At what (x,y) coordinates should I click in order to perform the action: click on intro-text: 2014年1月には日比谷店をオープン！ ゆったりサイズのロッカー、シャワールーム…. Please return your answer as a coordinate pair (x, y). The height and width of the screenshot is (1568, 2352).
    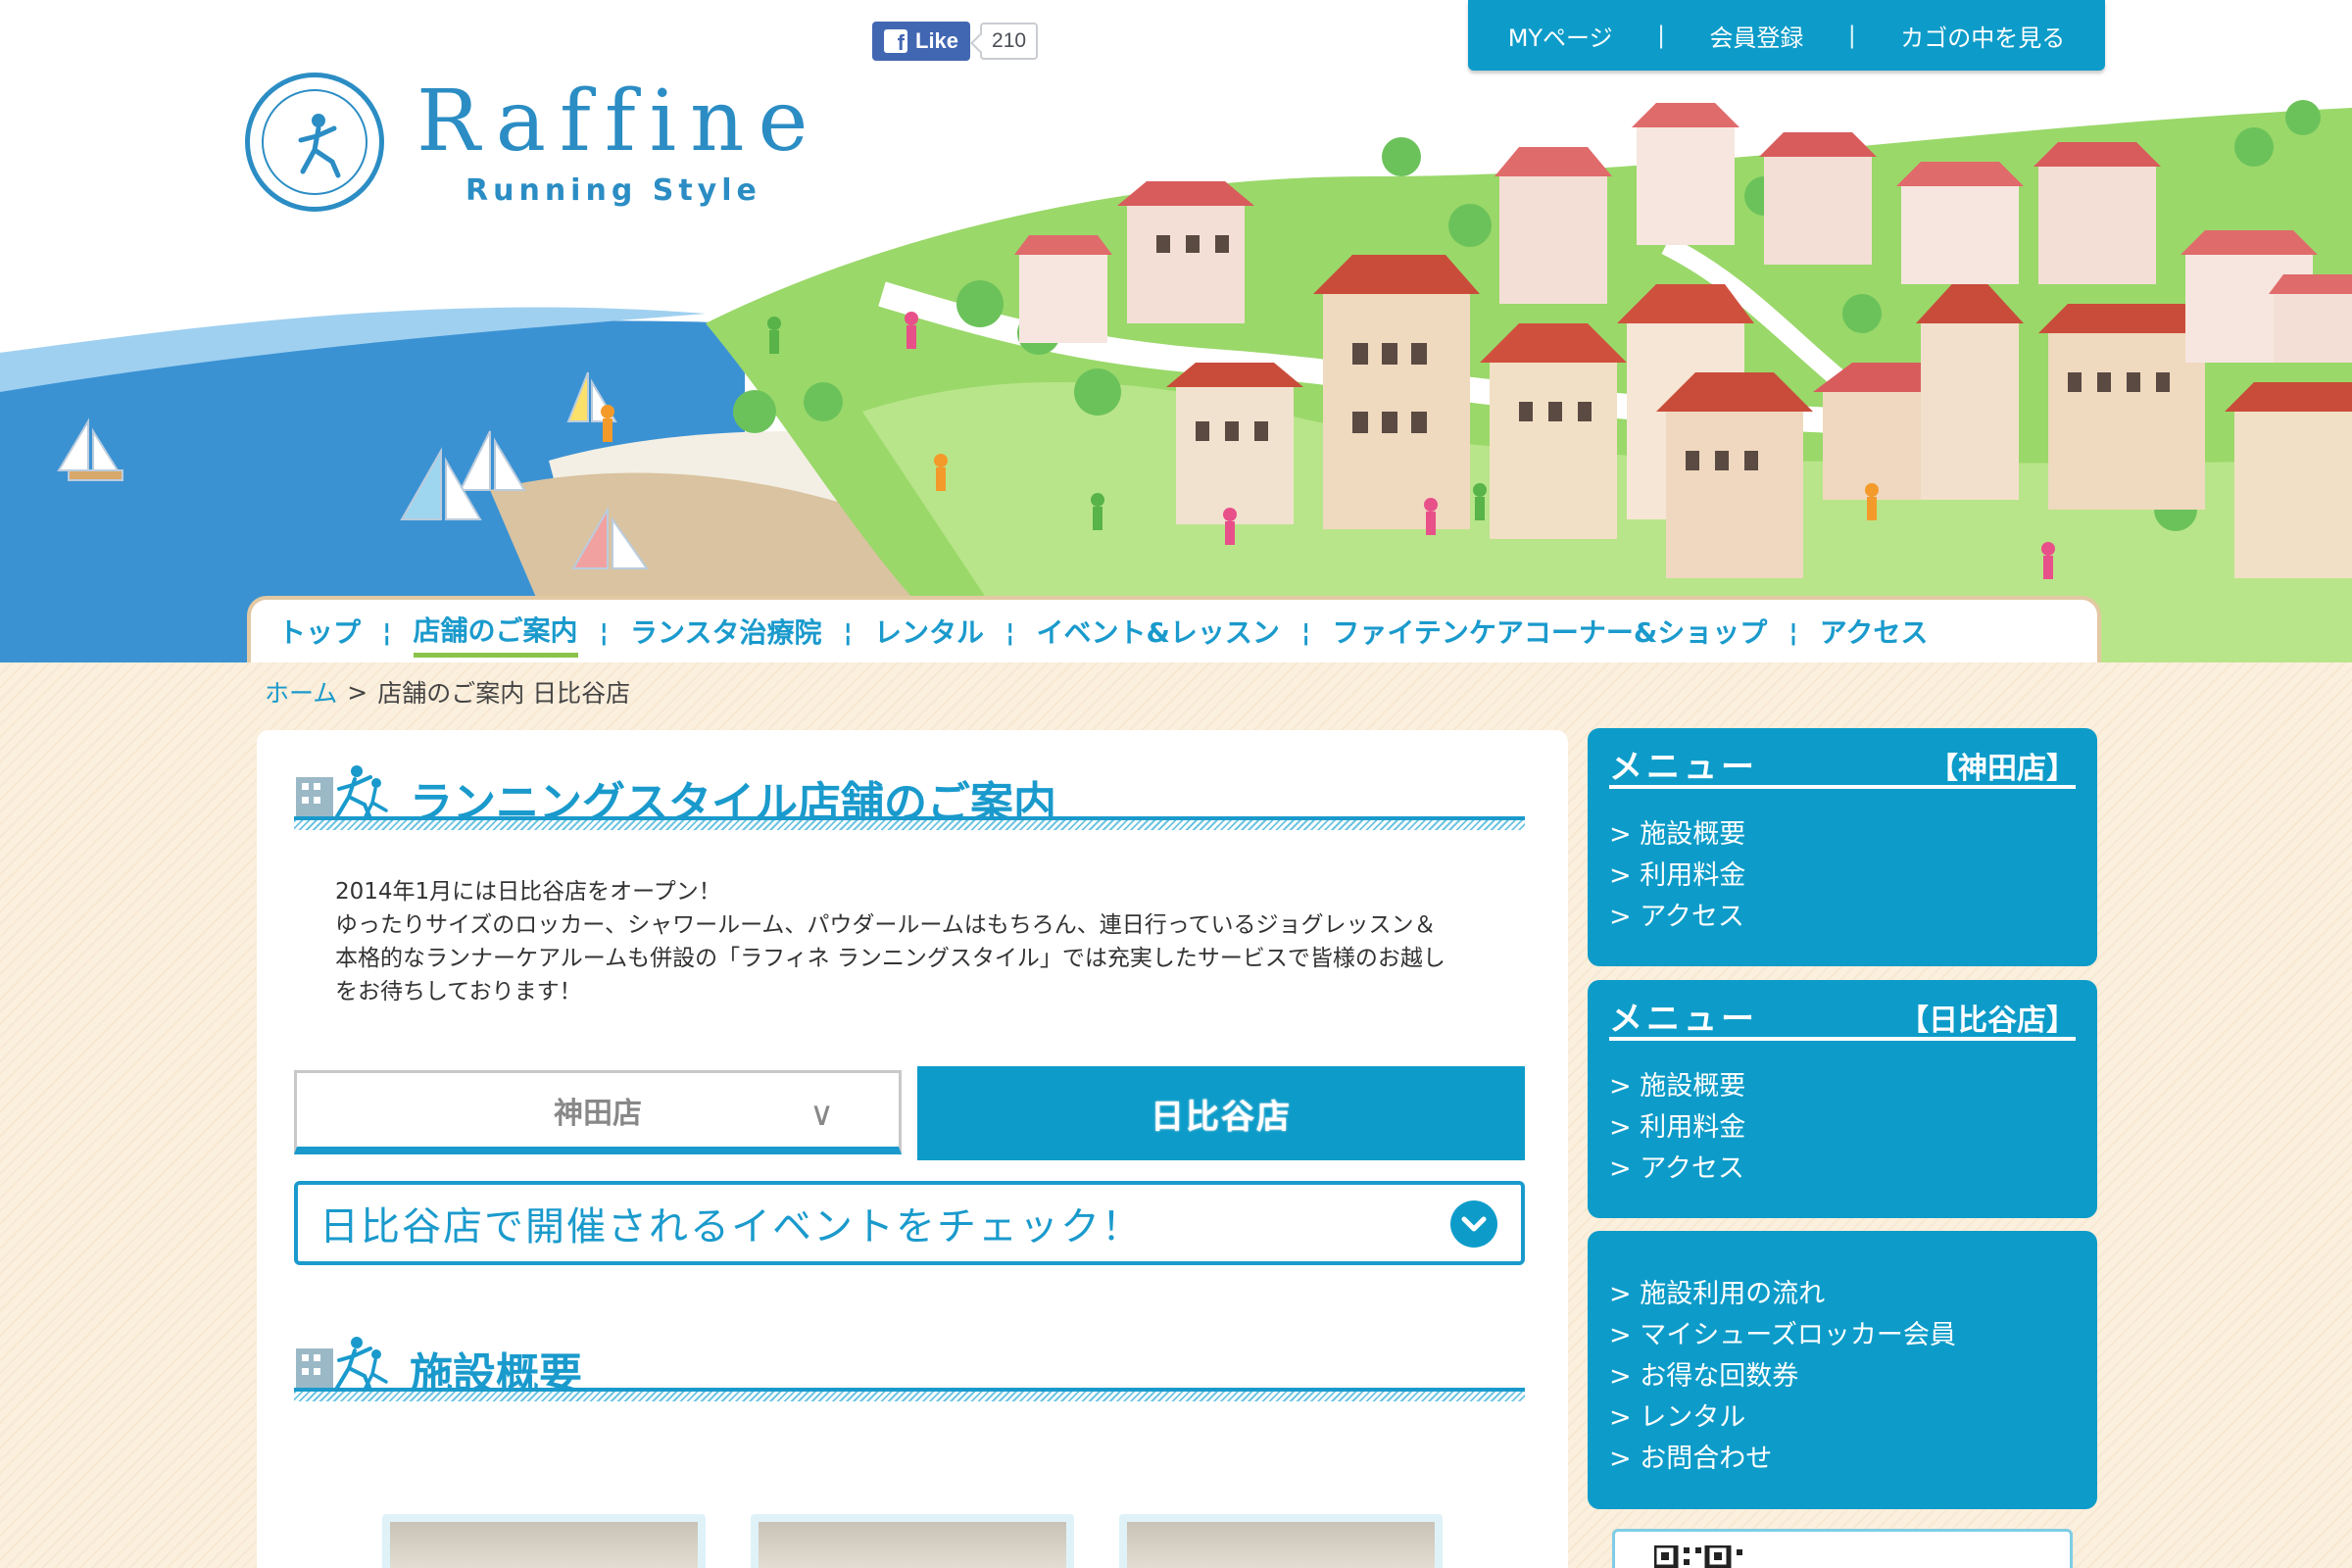
    Looking at the image, I should click on (908, 941).